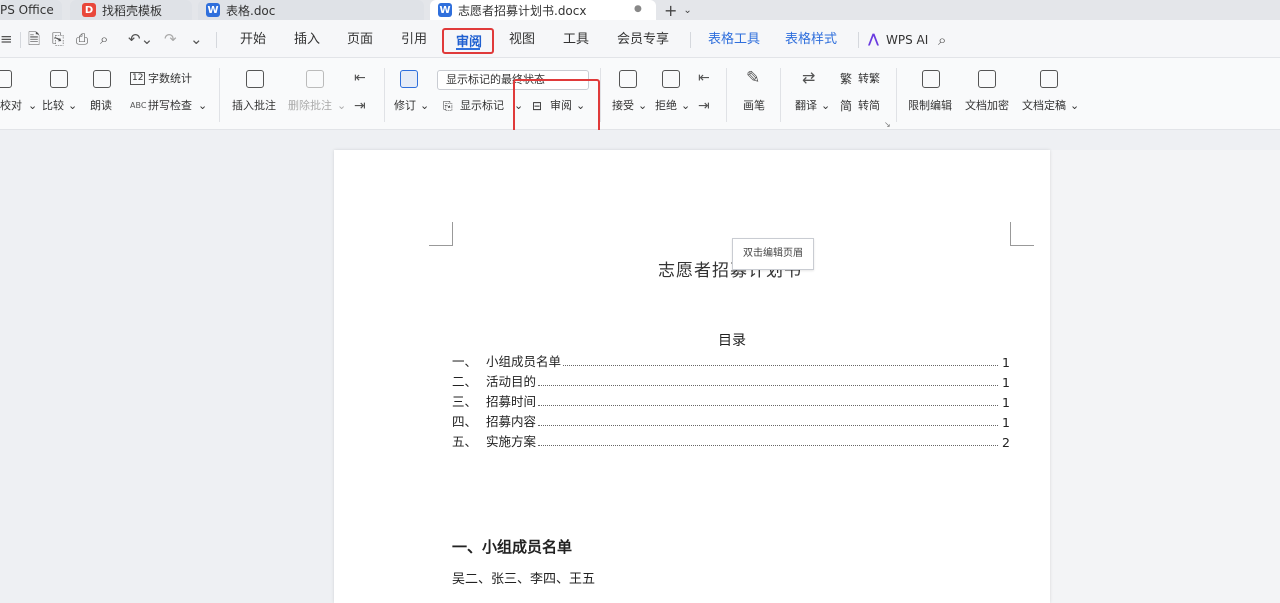  What do you see at coordinates (666, 106) in the screenshot?
I see `reject-button: 拒绝` at bounding box center [666, 106].